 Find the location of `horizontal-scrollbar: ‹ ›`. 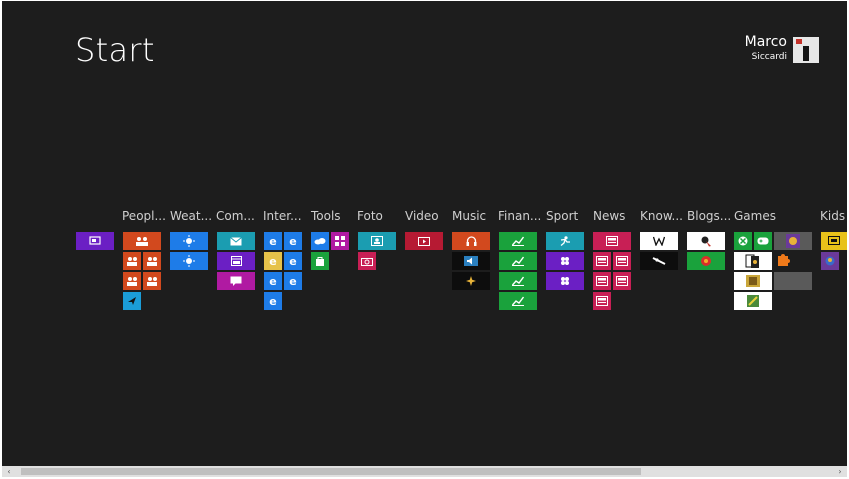

horizontal-scrollbar: ‹ › is located at coordinates (424, 471).